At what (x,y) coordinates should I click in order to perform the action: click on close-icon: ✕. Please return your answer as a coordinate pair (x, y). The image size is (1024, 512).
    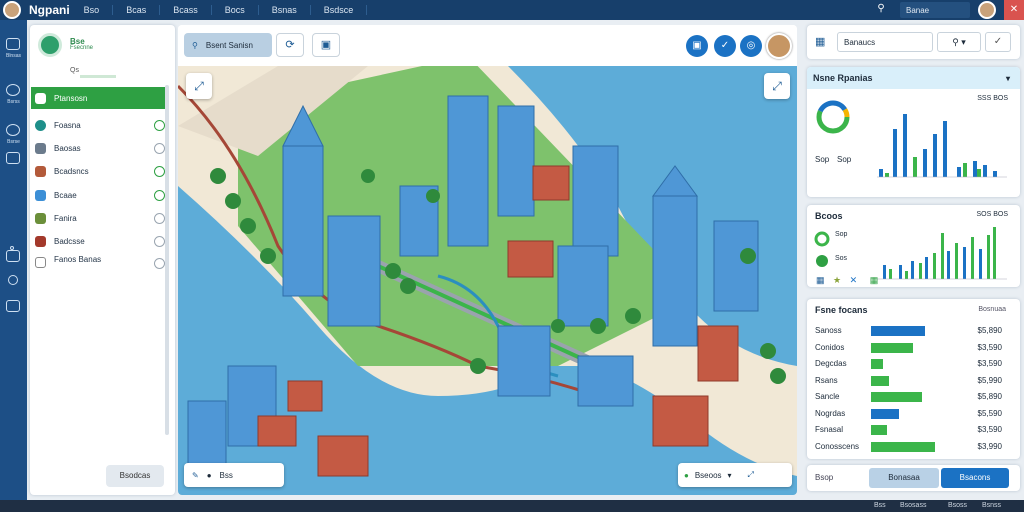
    Looking at the image, I should click on (1014, 10).